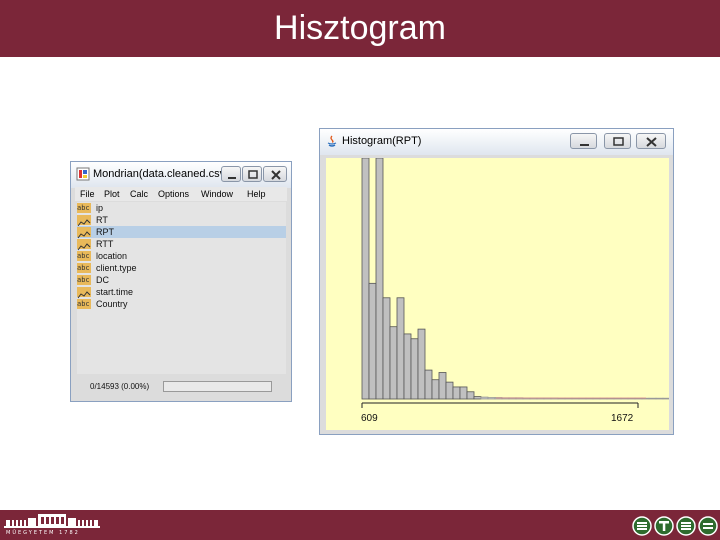 The image size is (720, 540). Describe the element at coordinates (332, 141) in the screenshot. I see `java-icon` at that location.